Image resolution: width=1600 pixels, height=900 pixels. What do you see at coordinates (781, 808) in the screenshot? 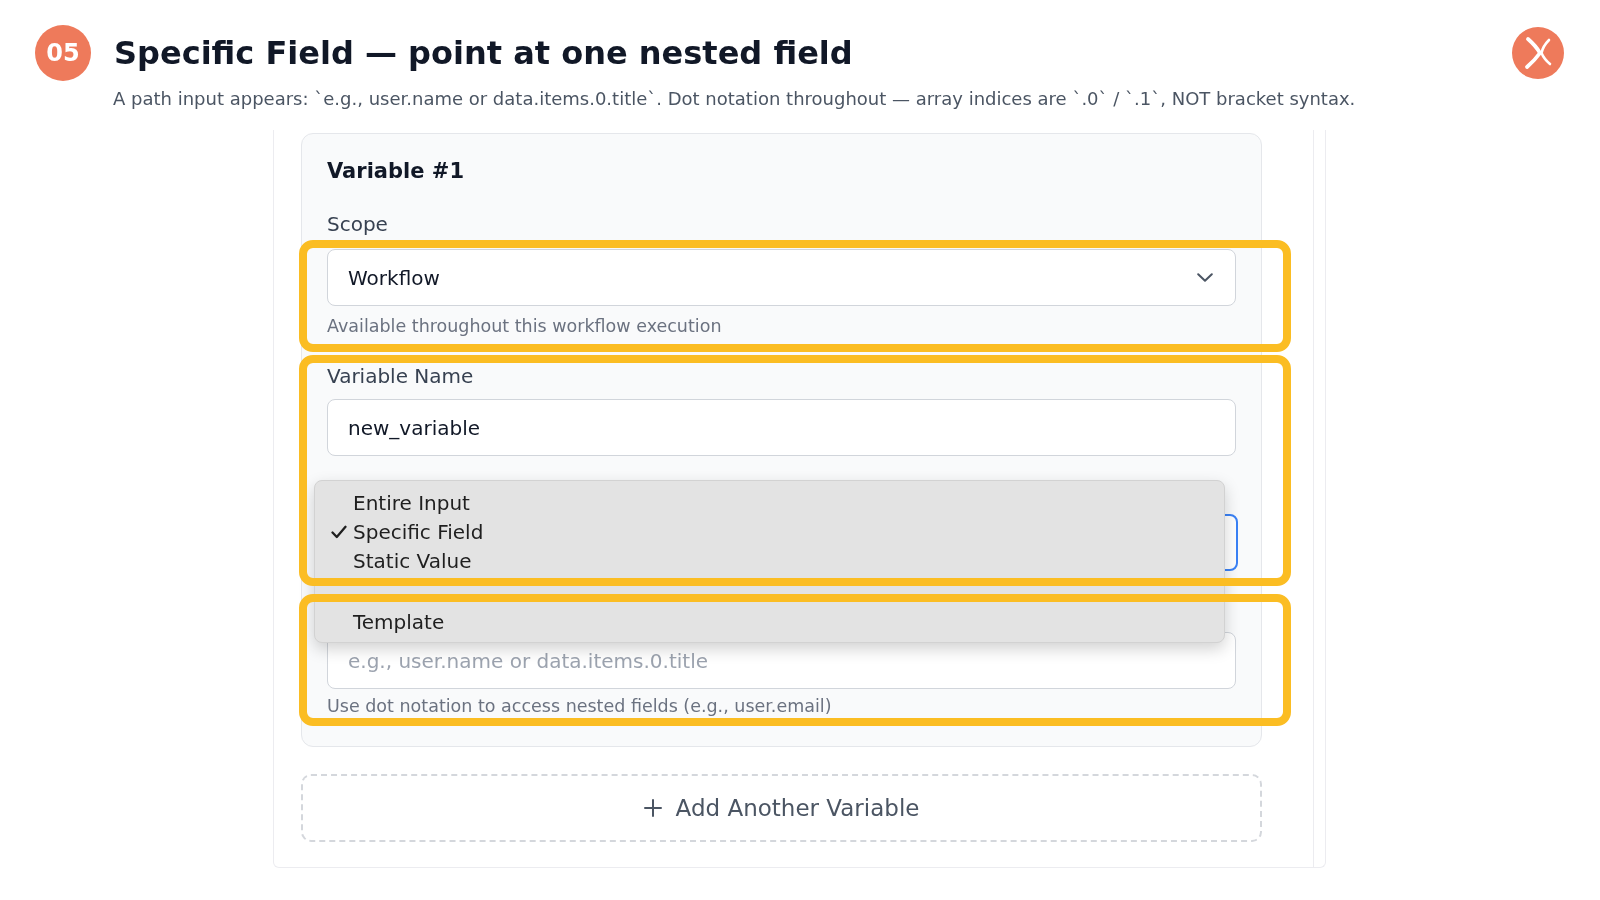
I see `add-variable-button: Add Another Variable` at bounding box center [781, 808].